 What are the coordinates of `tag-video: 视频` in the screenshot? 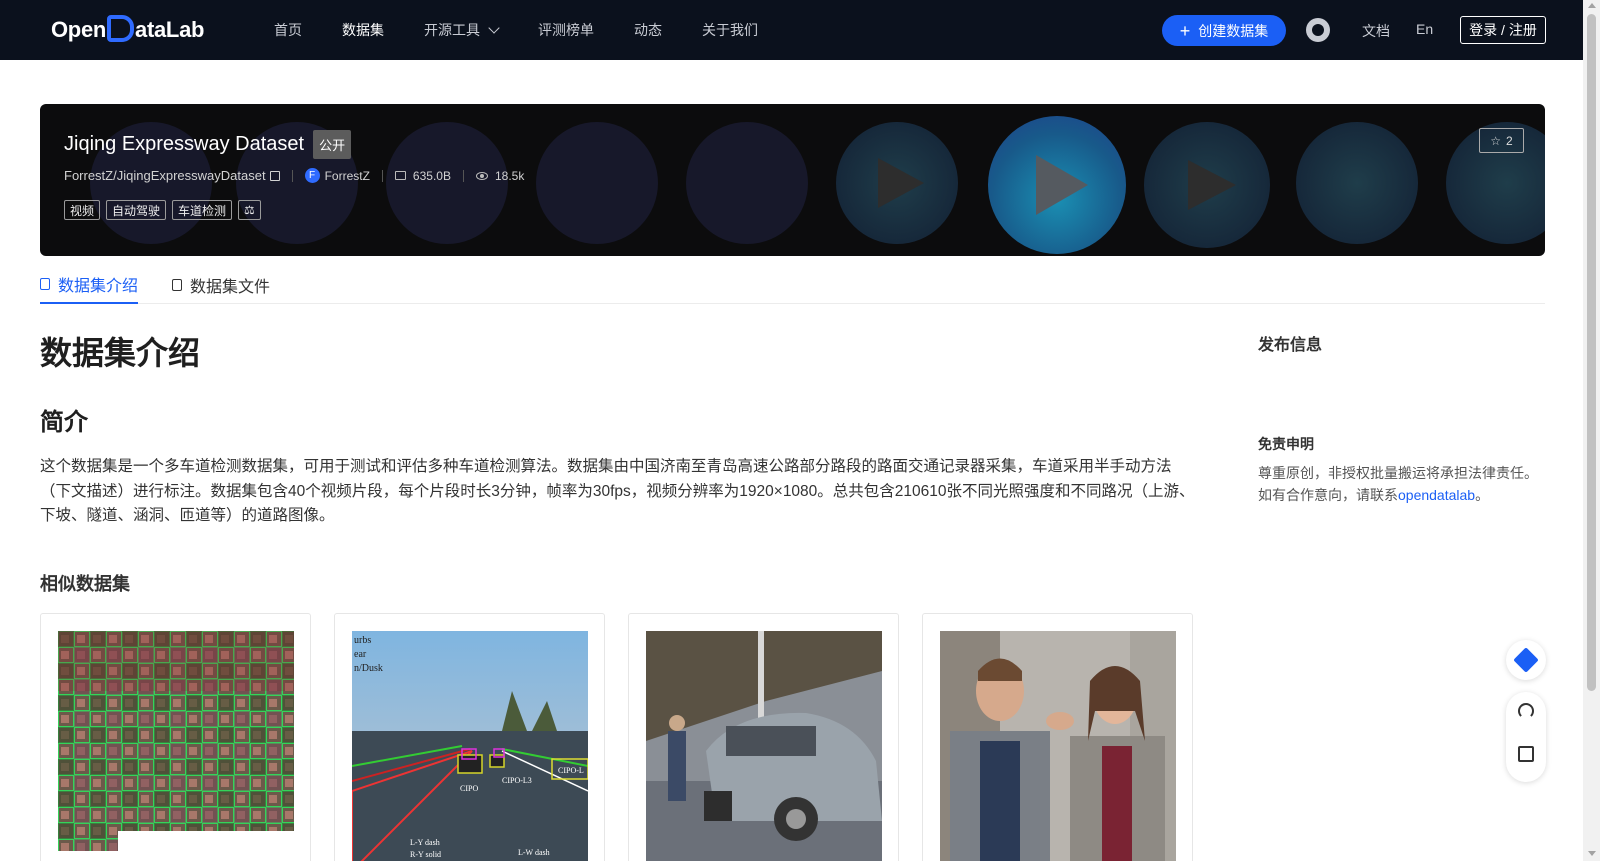 It's located at (82, 210).